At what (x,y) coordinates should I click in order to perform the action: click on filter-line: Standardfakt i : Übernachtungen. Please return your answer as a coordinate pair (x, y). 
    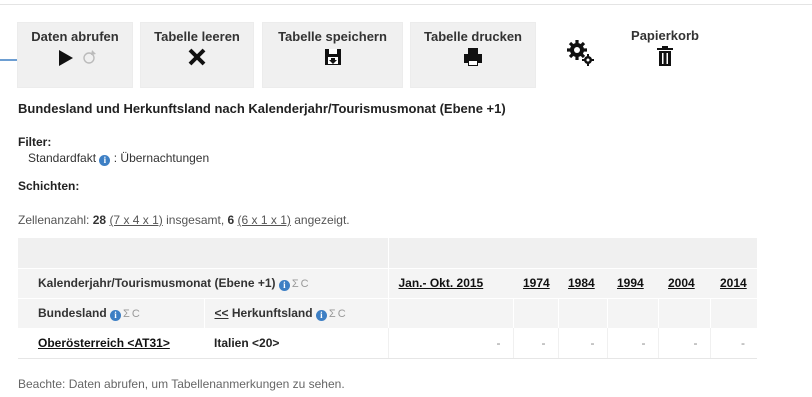
    Looking at the image, I should click on (118, 158).